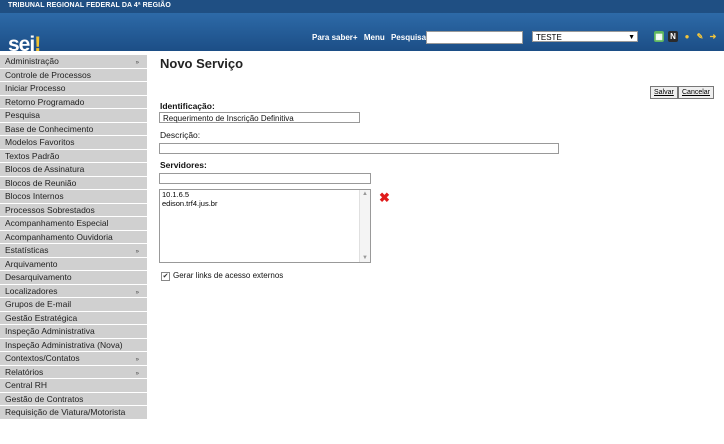  Describe the element at coordinates (38, 277) in the screenshot. I see `sidebar-item-label: Desarquivamento` at that location.